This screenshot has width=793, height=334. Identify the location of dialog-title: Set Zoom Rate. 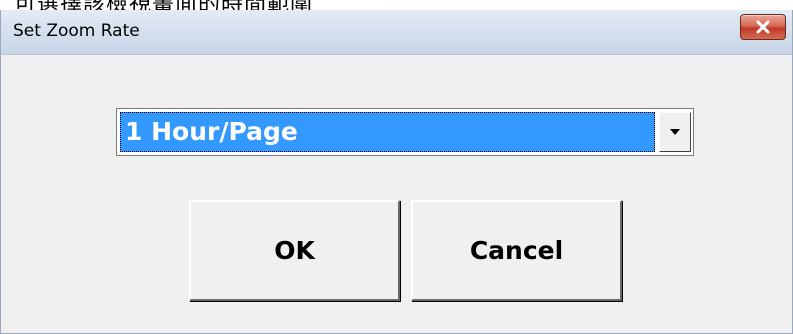
(76, 31).